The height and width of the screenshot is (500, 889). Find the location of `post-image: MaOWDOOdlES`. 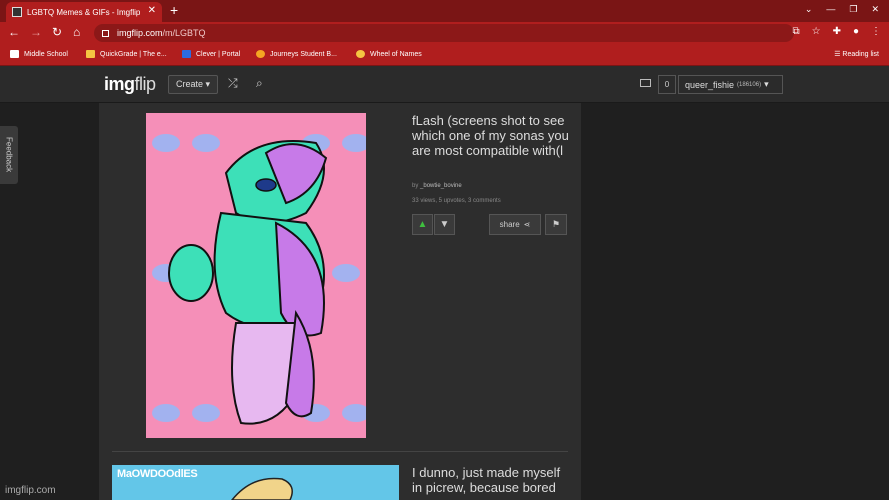

post-image: MaOWDOOdlES is located at coordinates (255, 482).